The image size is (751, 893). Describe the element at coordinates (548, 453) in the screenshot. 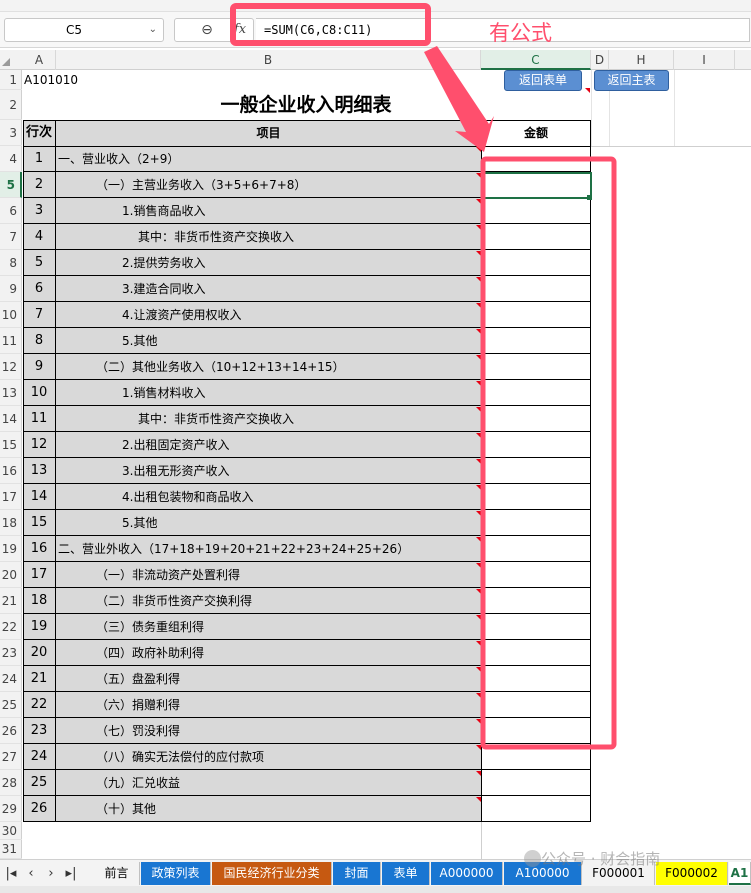

I see `amount-column-highlight-box` at that location.